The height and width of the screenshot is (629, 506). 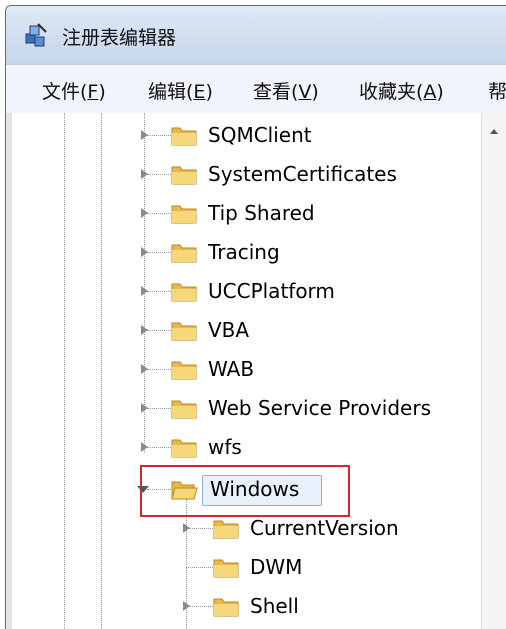 I want to click on tree-item-label: Shell, so click(x=274, y=606).